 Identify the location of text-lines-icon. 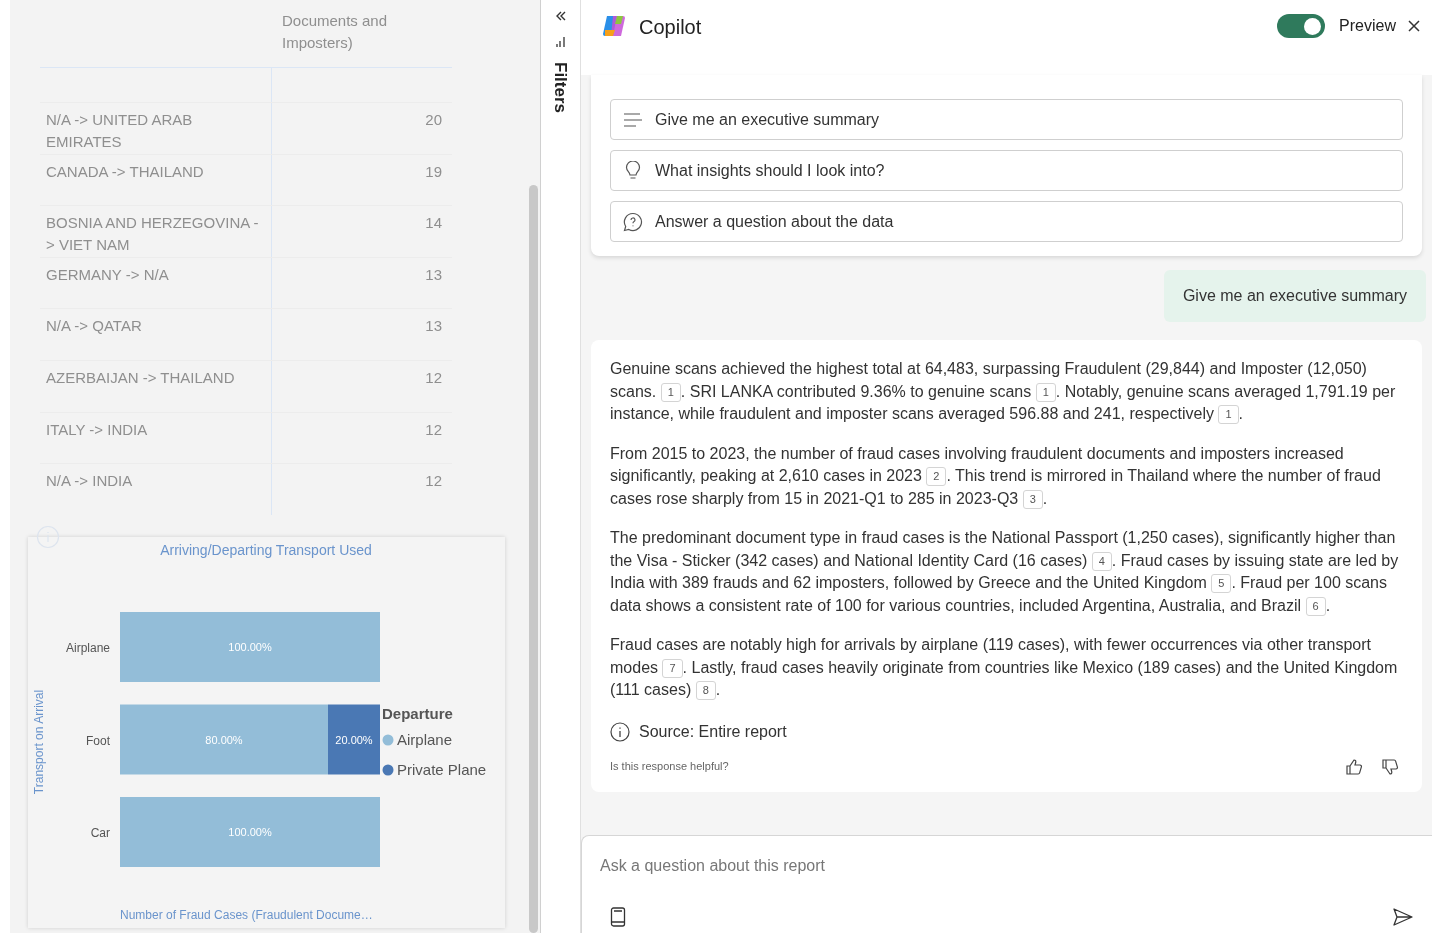
(633, 119).